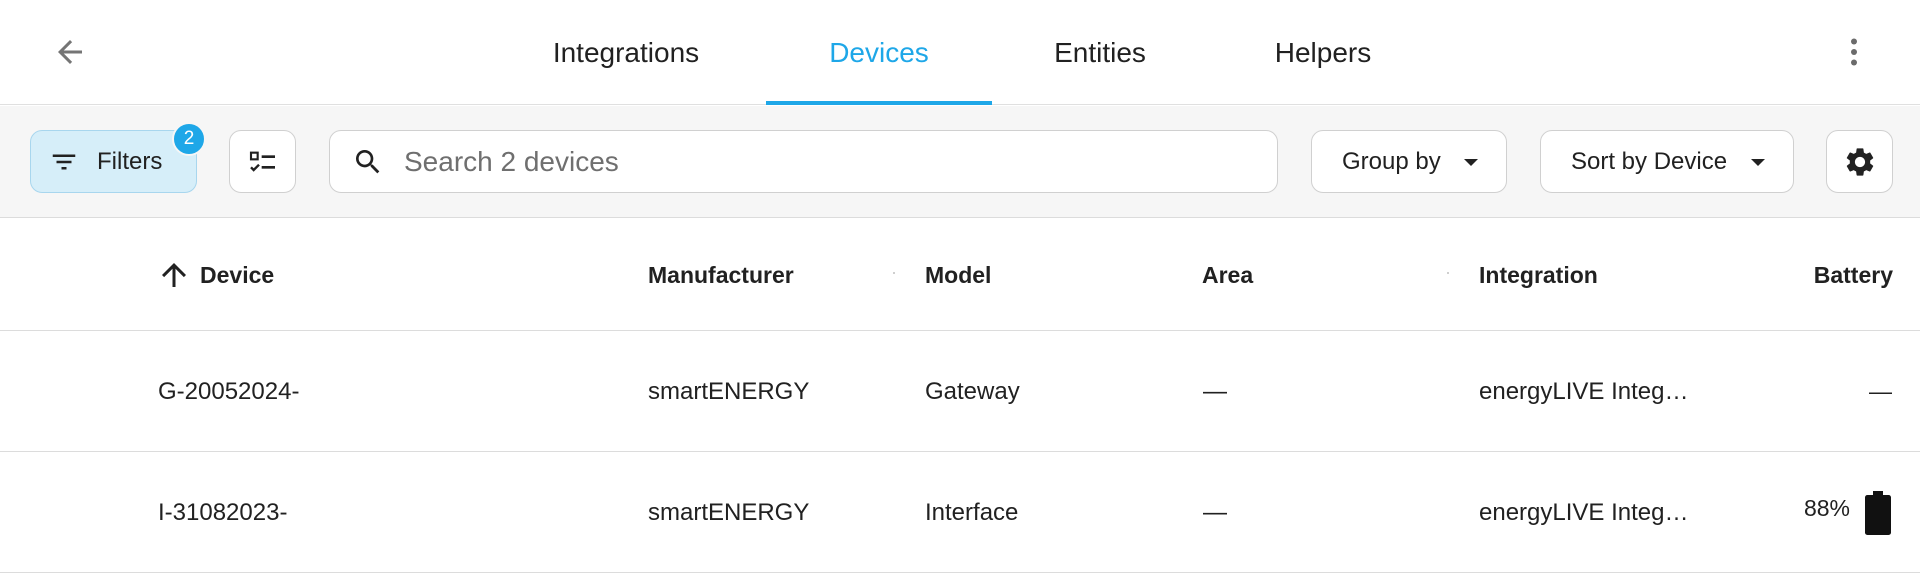 This screenshot has height=582, width=1920. What do you see at coordinates (223, 512) in the screenshot?
I see `cell-device: I-31082023-` at bounding box center [223, 512].